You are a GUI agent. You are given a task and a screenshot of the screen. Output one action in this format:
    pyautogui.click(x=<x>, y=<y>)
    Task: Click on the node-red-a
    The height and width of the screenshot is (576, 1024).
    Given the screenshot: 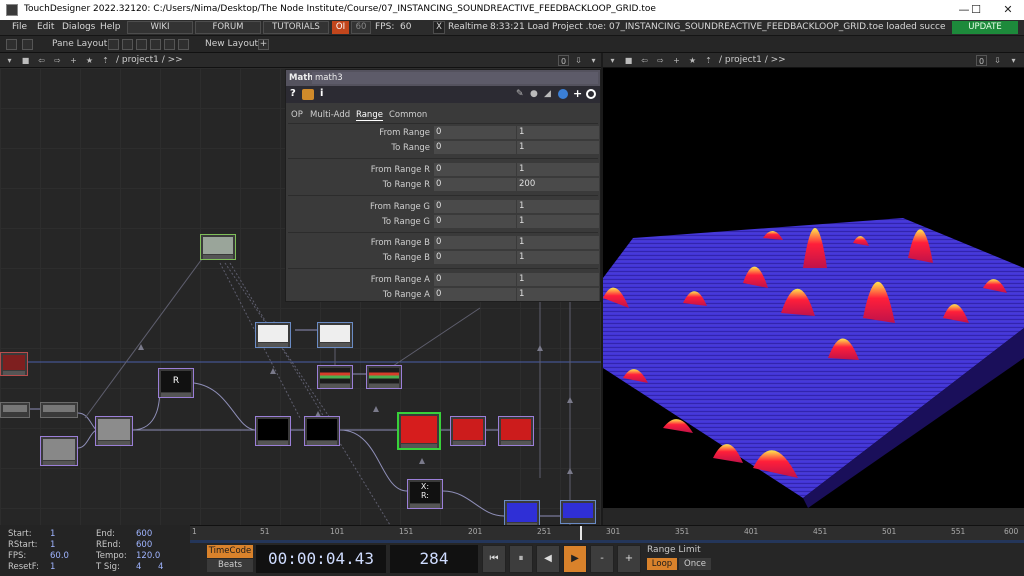 What is the action you would take?
    pyautogui.click(x=468, y=431)
    